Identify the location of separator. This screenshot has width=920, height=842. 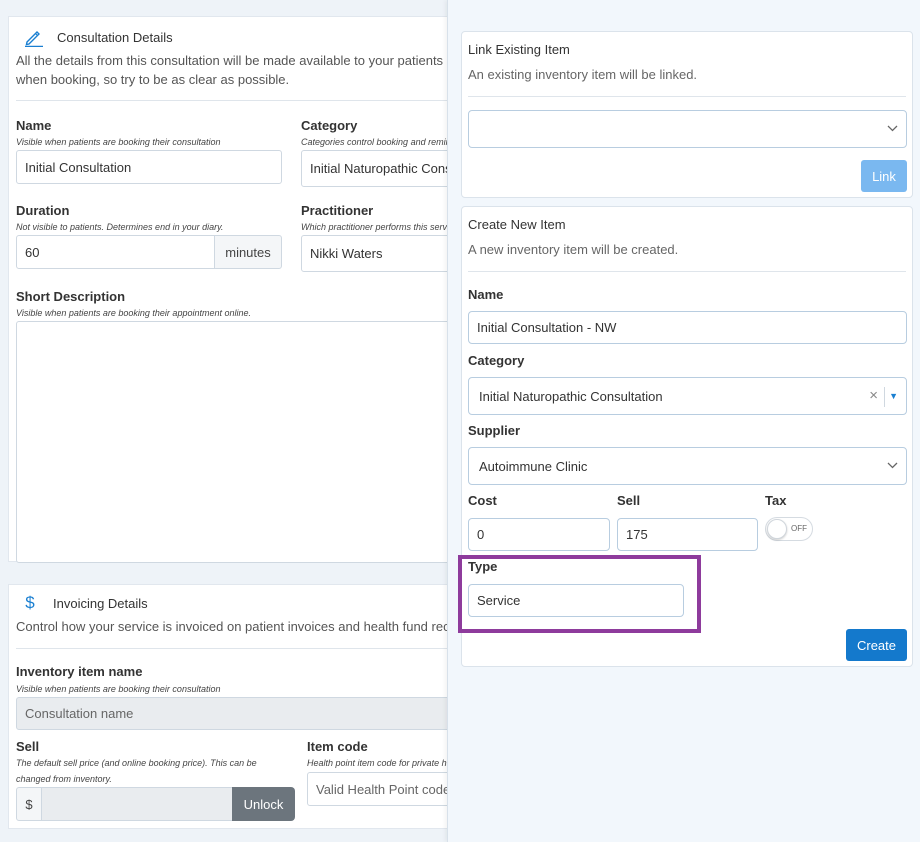
(884, 397).